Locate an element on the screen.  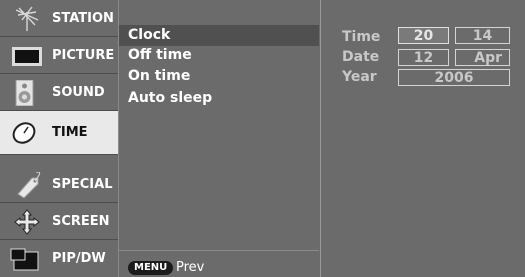
sidebar-item-label: PIP/DW is located at coordinates (79, 258).